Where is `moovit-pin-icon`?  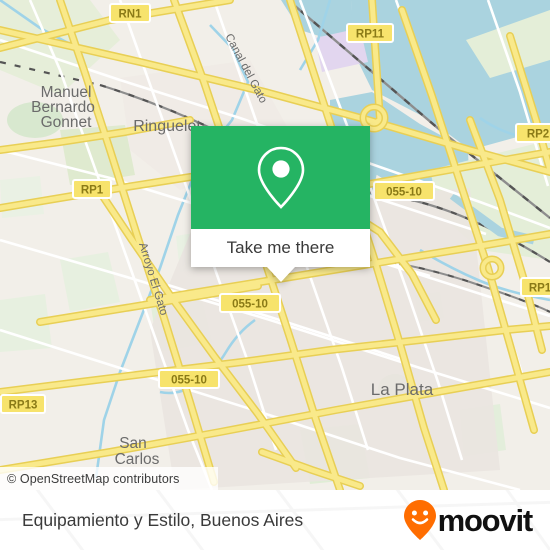
moovit-pin-icon is located at coordinates (419, 520).